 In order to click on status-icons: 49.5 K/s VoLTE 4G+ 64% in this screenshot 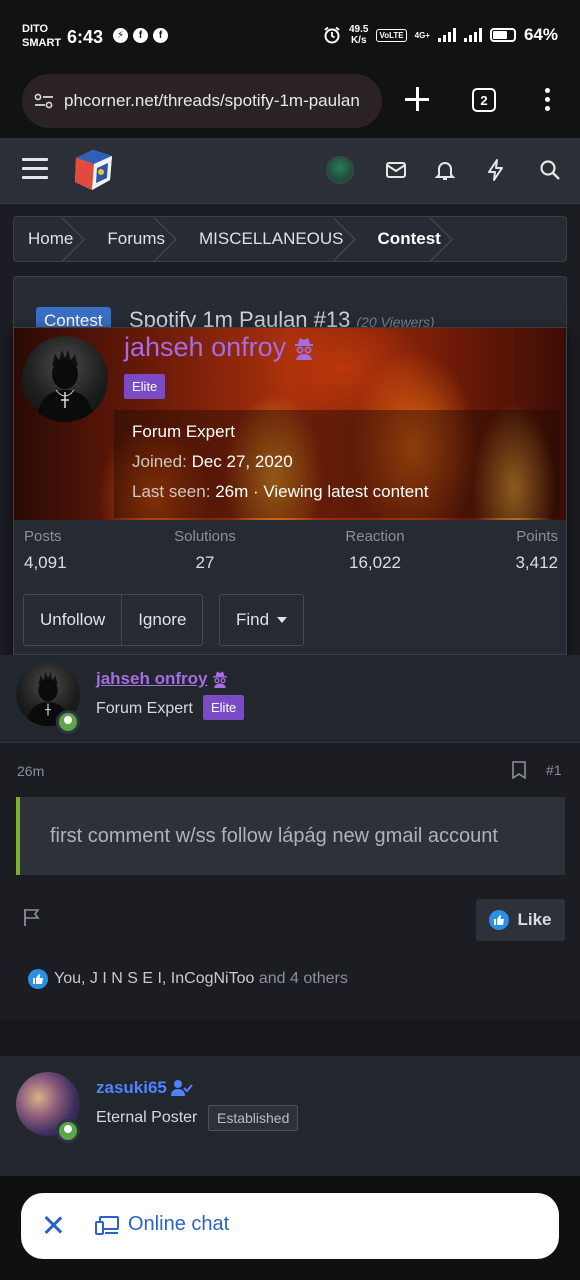, I will do `click(440, 35)`.